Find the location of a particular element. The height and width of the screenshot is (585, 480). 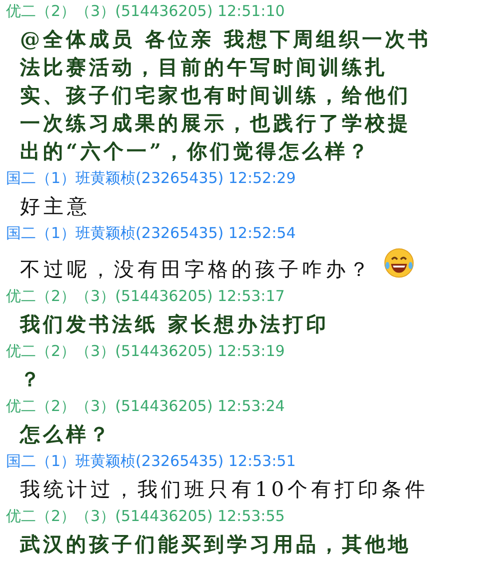

message-text: @全体成员 各位亲 我想下周组织一次书 is located at coordinates (225, 39).